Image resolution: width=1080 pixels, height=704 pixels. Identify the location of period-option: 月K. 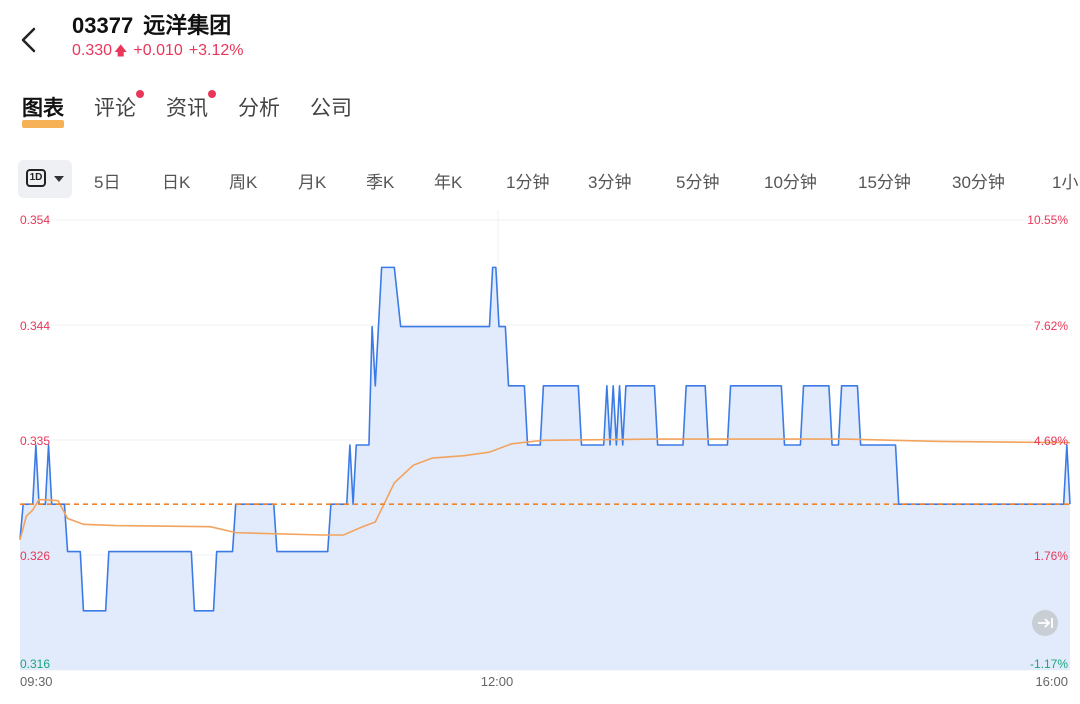
(312, 180).